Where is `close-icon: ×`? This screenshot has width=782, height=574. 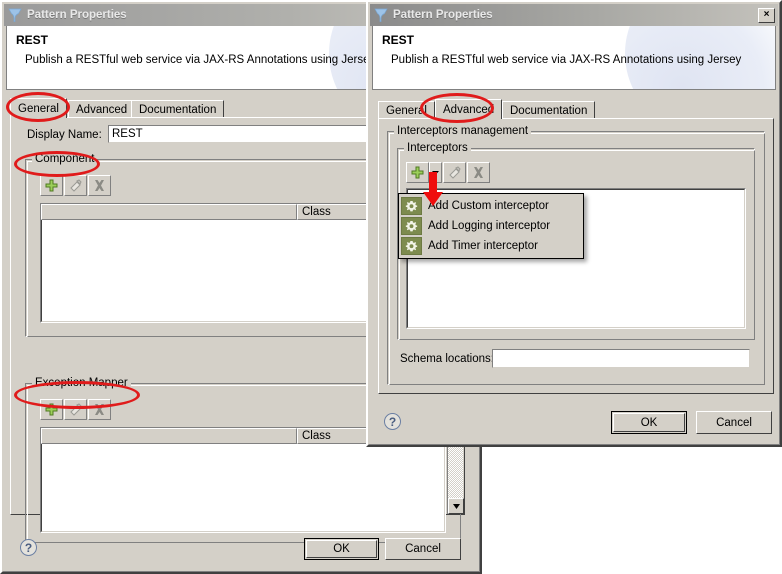
close-icon: × is located at coordinates (766, 15).